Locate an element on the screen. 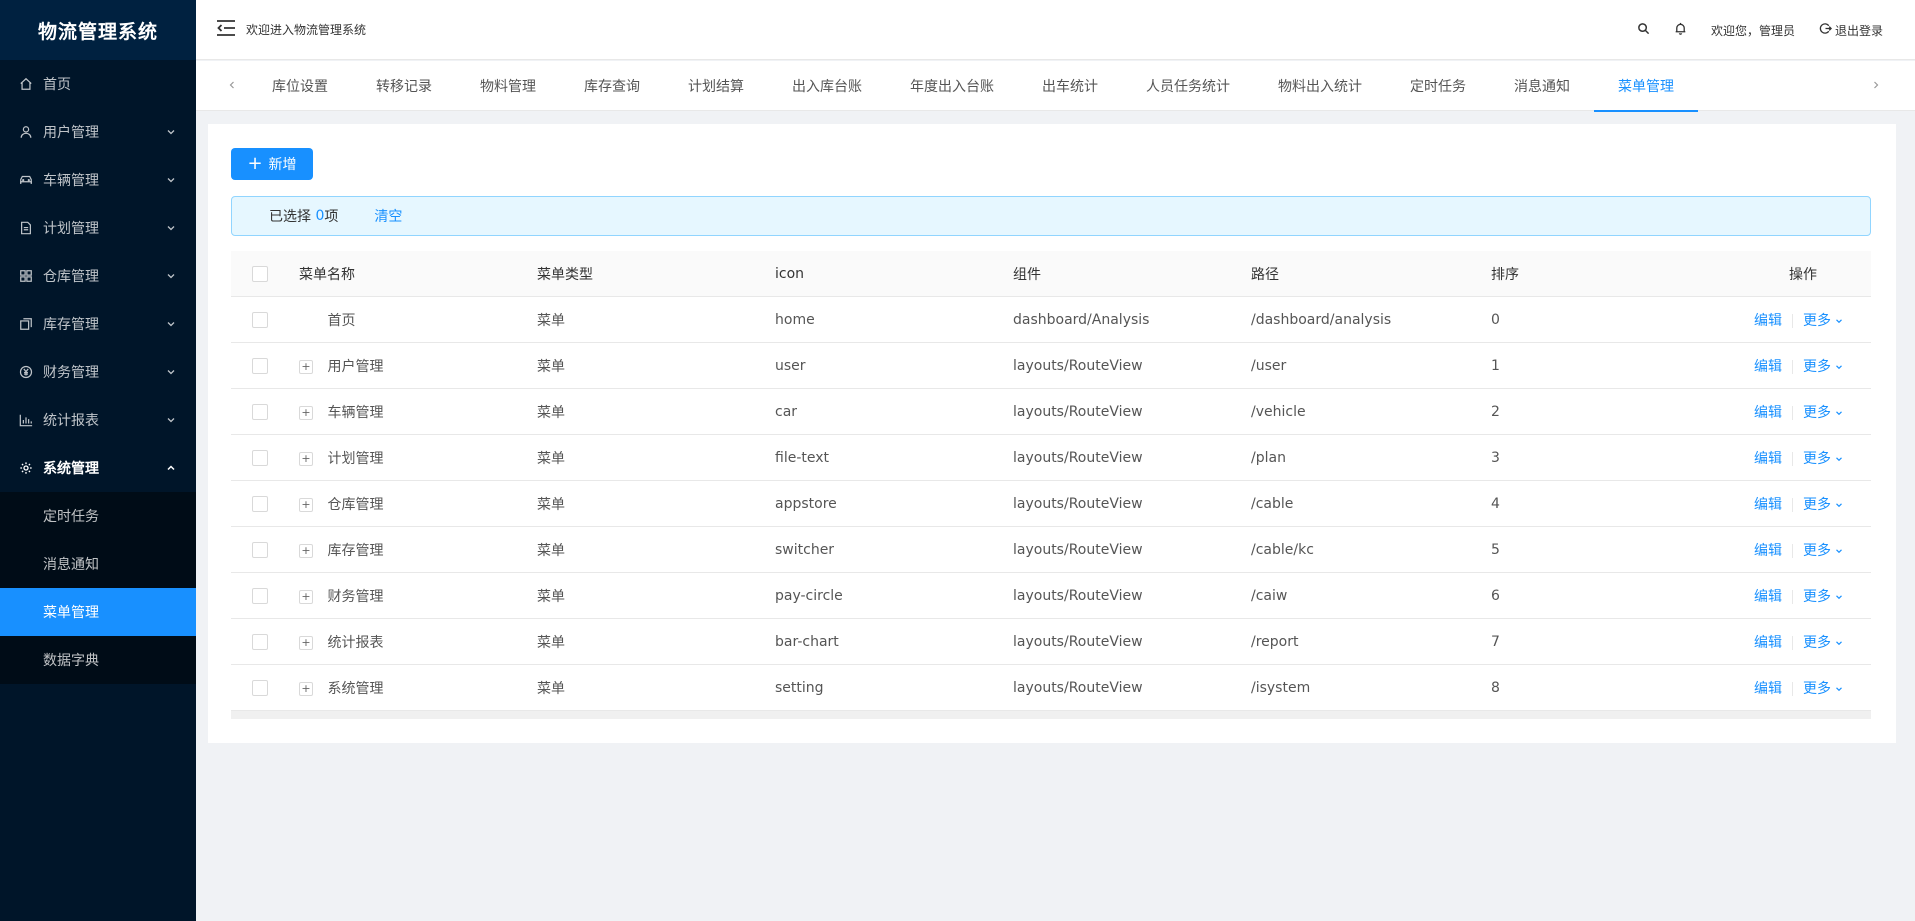  submenu-item-data-dictionary: 数据字典 is located at coordinates (98, 660).